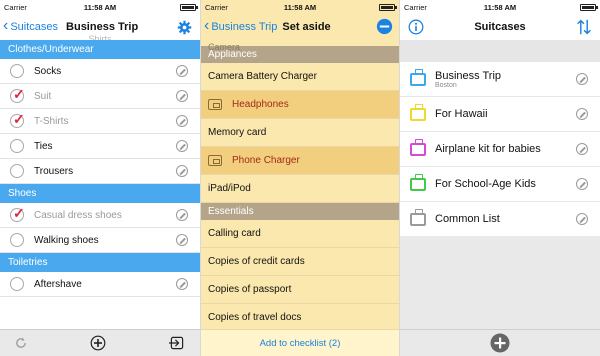 The width and height of the screenshot is (600, 356). Describe the element at coordinates (384, 26) in the screenshot. I see `remove-circle-icon` at that location.